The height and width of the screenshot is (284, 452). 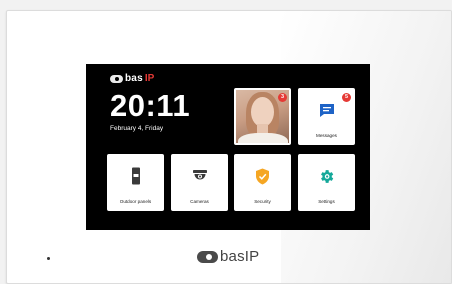 I want to click on cameras-tile: Cameras, so click(x=199, y=182).